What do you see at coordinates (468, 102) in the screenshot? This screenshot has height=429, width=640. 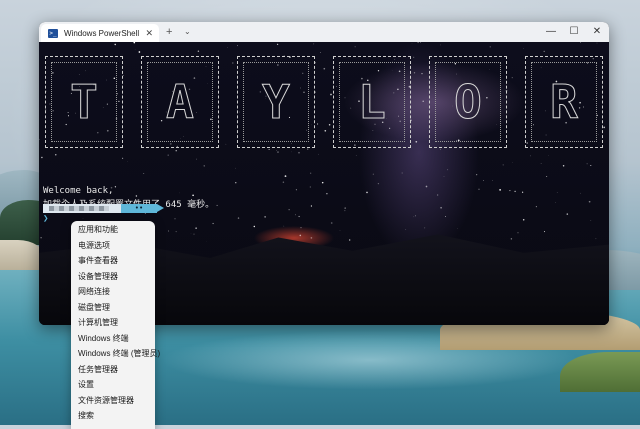 I see `banner-letter-box: O` at bounding box center [468, 102].